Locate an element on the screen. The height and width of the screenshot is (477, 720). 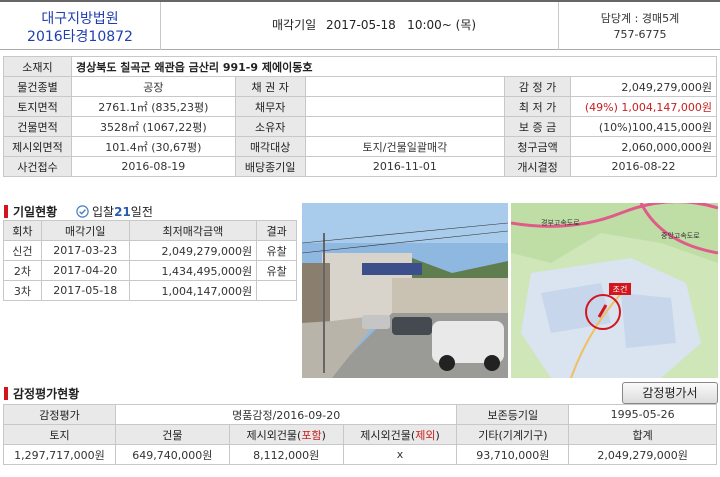
total-header: 합계 is located at coordinates (642, 434).